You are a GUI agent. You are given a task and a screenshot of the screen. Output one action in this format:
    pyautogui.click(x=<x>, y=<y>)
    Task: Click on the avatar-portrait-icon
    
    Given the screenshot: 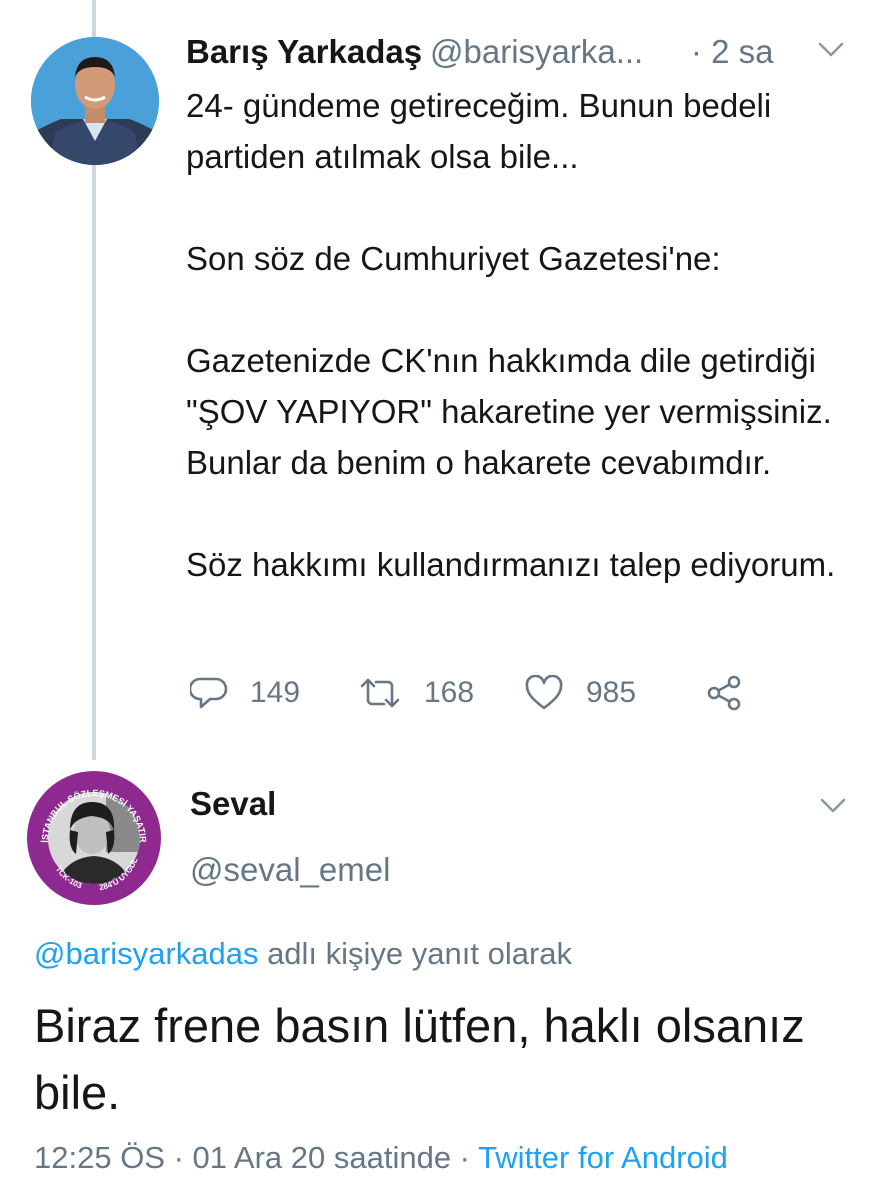 What is the action you would take?
    pyautogui.click(x=95, y=101)
    